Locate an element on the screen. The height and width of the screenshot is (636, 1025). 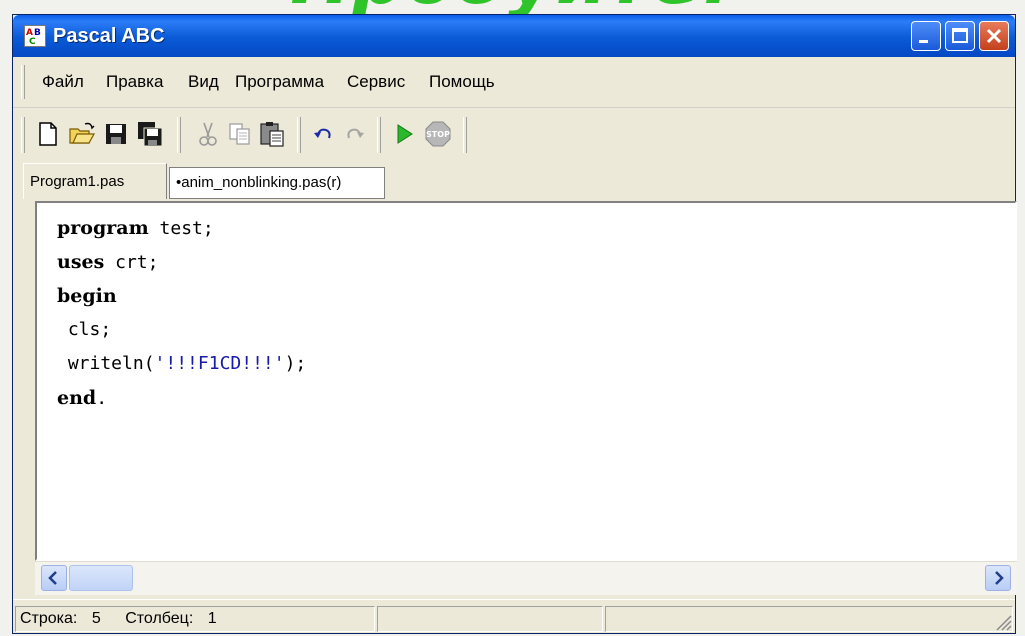
code-line: cls; is located at coordinates (84, 329).